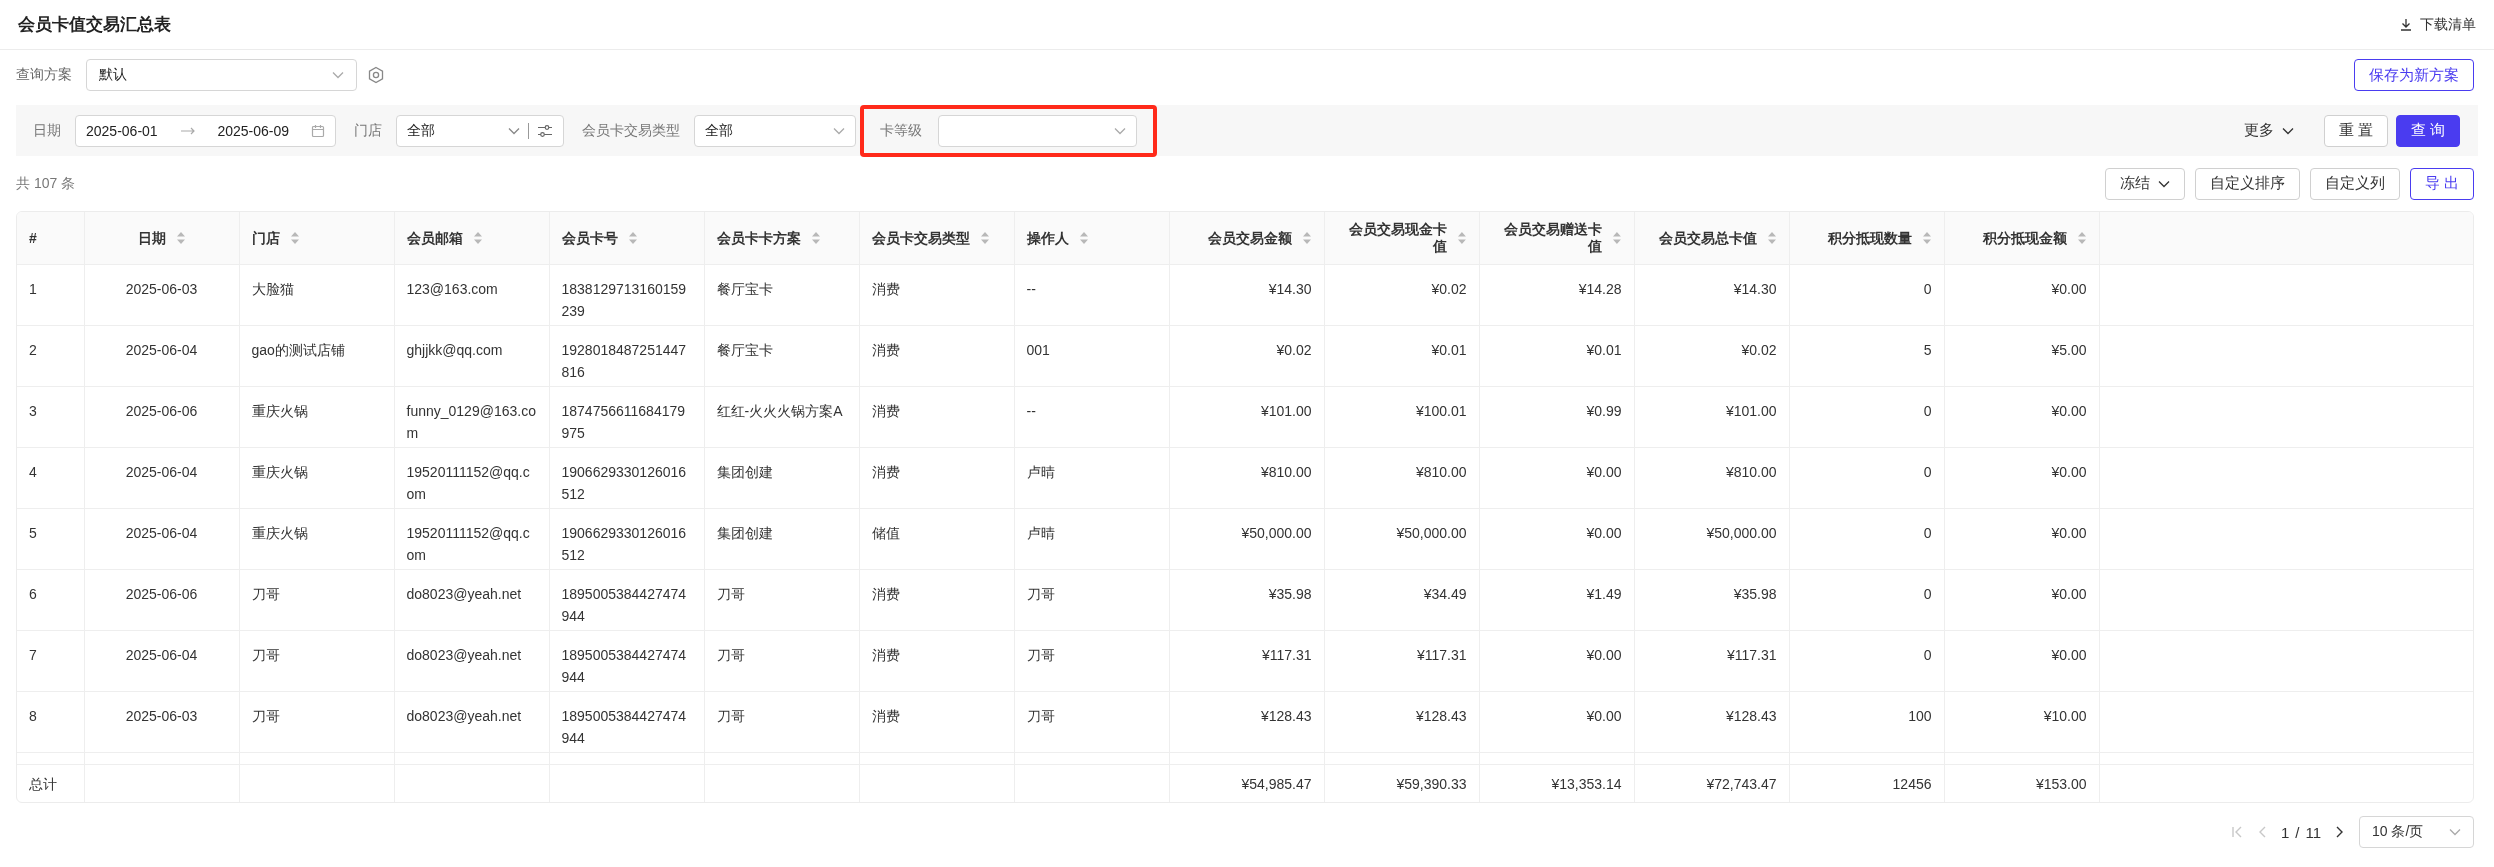  What do you see at coordinates (471, 417) in the screenshot?
I see `table-cell: funny_0129@163.com` at bounding box center [471, 417].